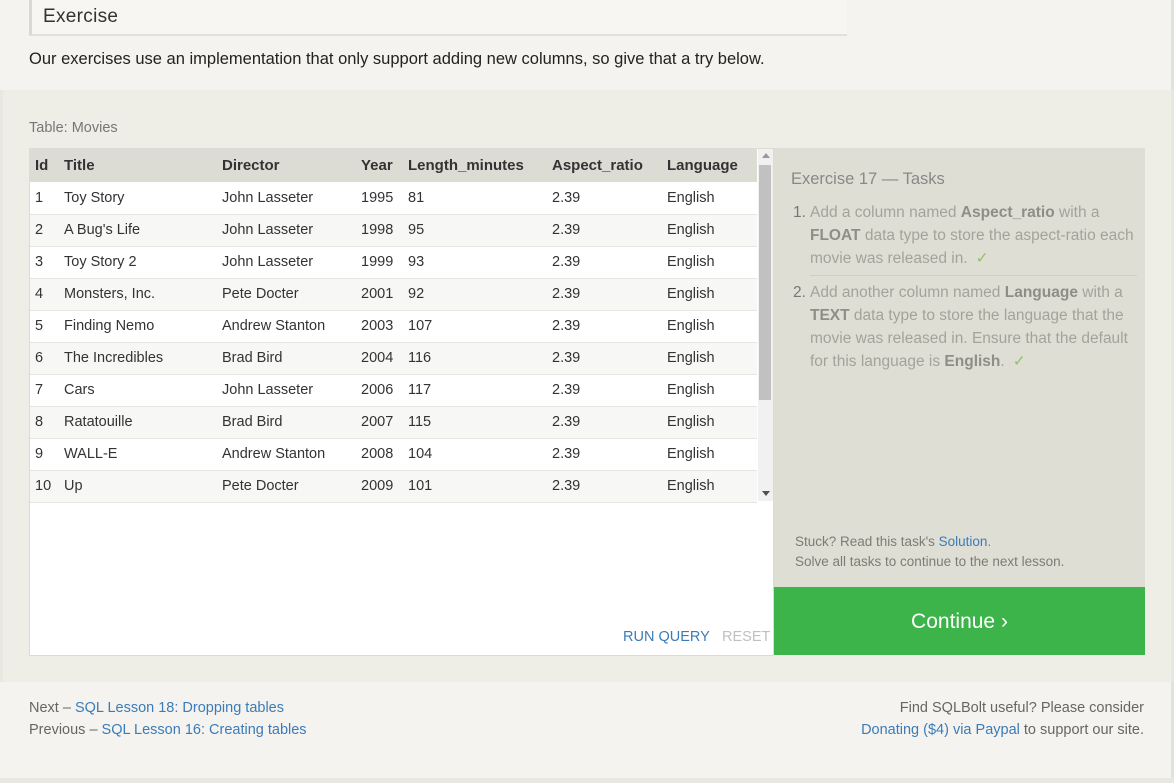  What do you see at coordinates (940, 730) in the screenshot?
I see `donate-link: Donating ($4) via Paypal` at bounding box center [940, 730].